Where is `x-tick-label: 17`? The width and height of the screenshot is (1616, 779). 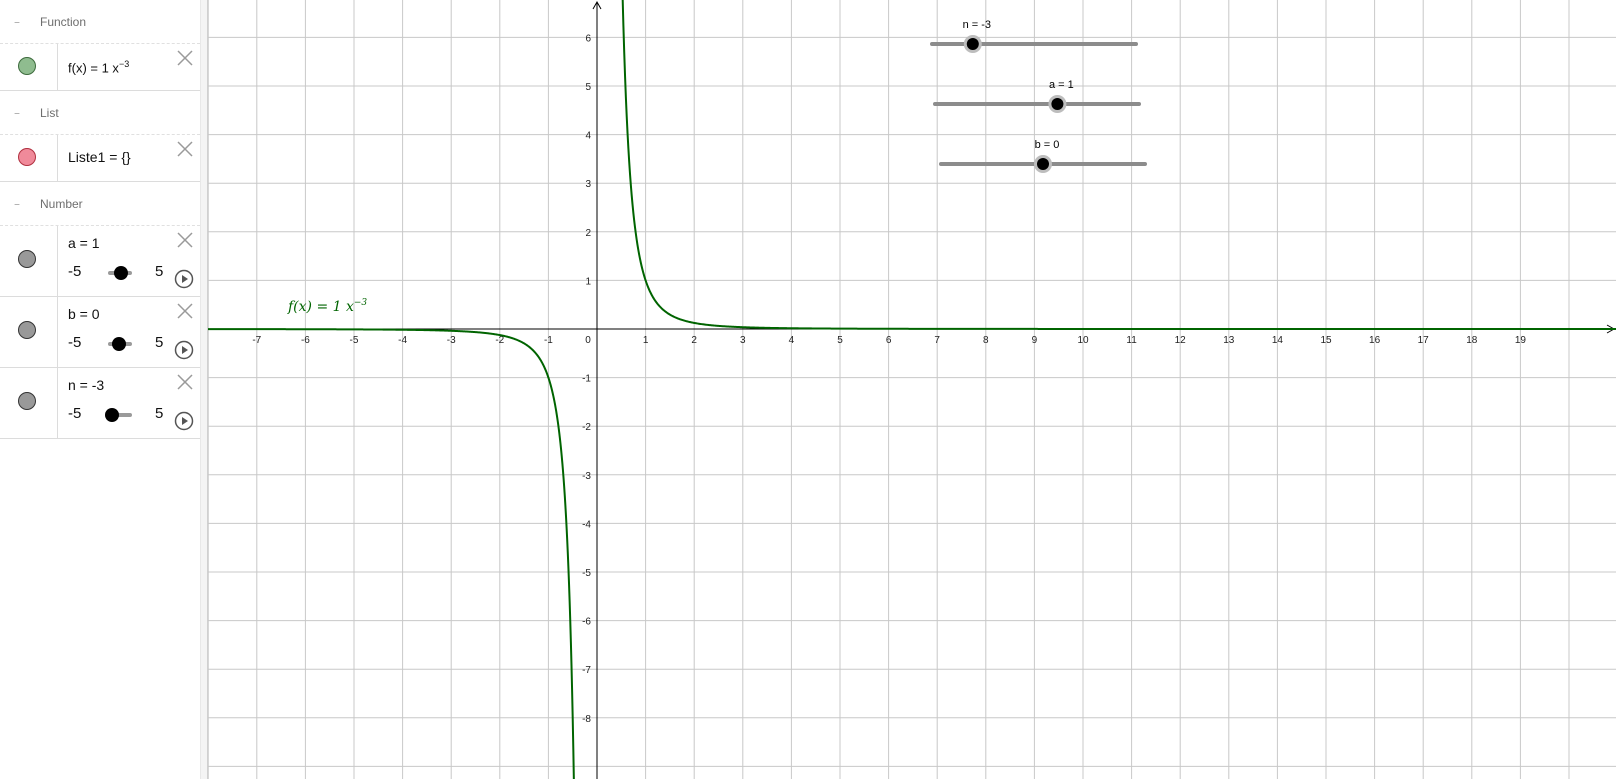 x-tick-label: 17 is located at coordinates (1424, 340).